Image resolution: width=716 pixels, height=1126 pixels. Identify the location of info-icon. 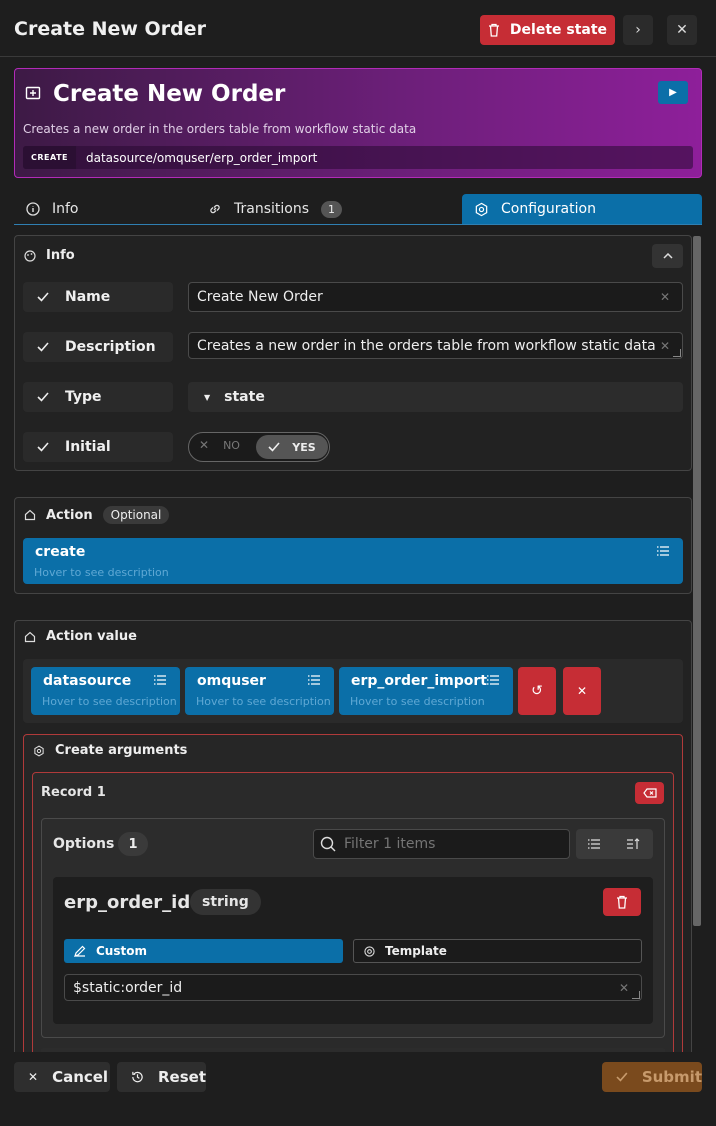
(33, 209).